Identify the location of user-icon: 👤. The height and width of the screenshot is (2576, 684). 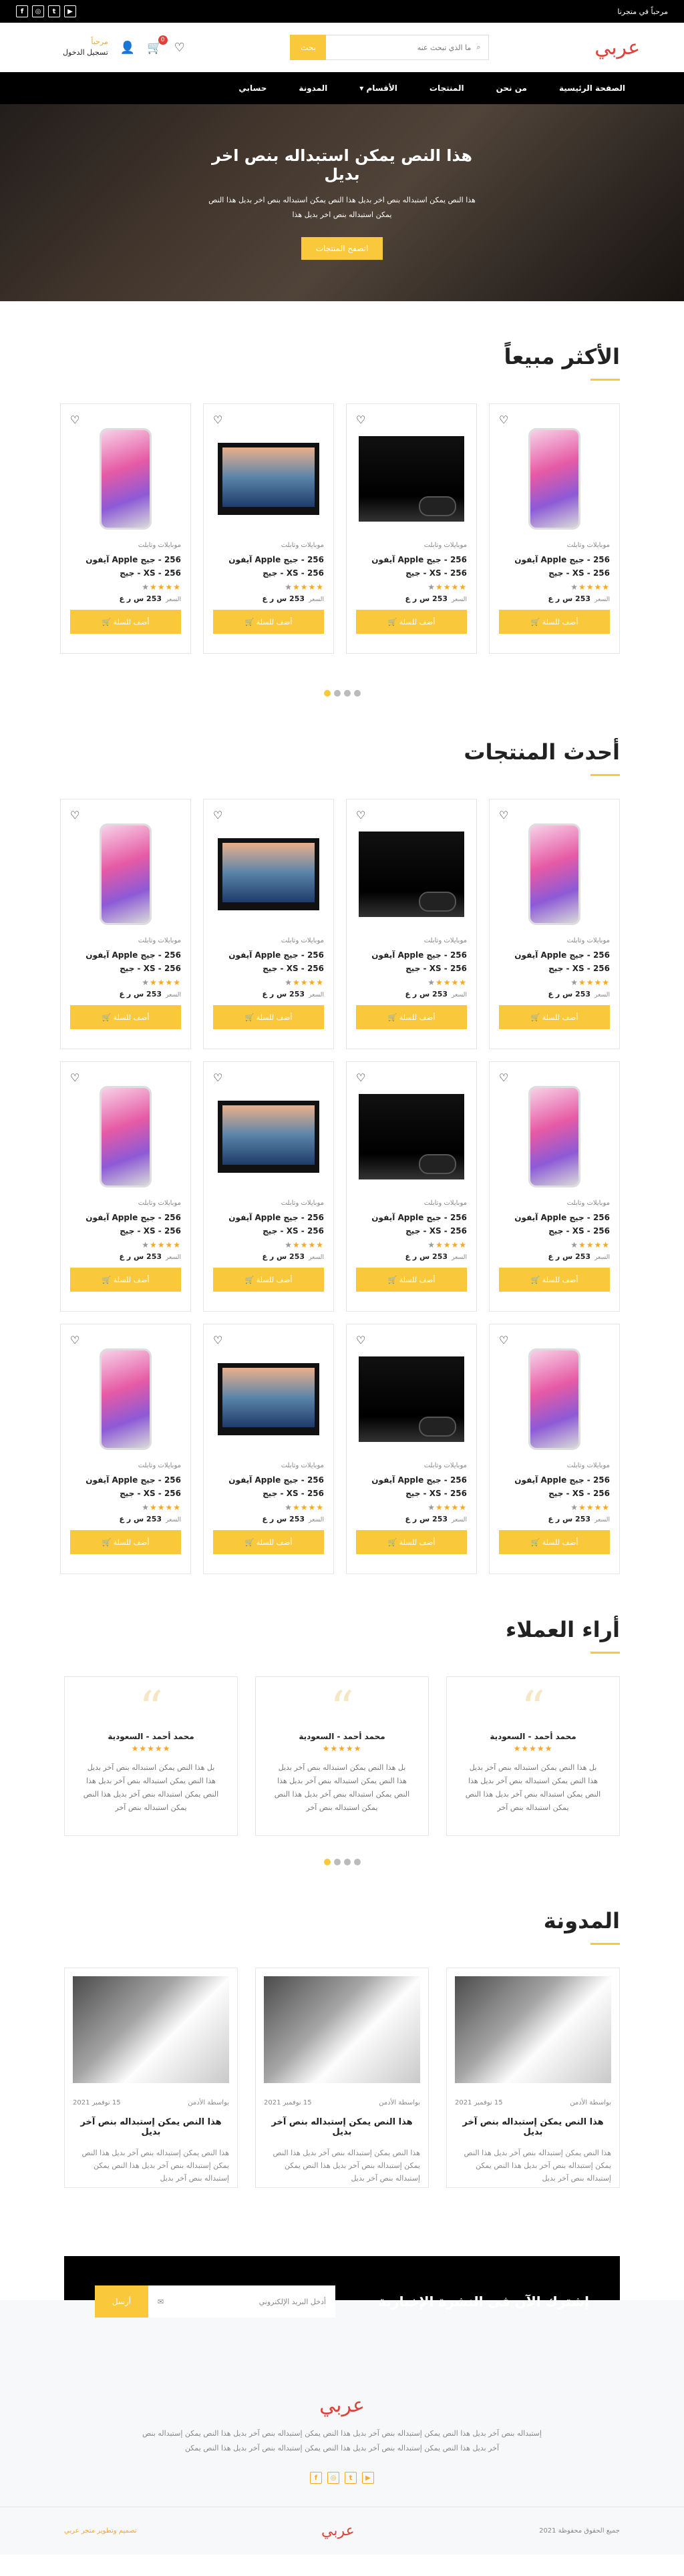
(127, 48).